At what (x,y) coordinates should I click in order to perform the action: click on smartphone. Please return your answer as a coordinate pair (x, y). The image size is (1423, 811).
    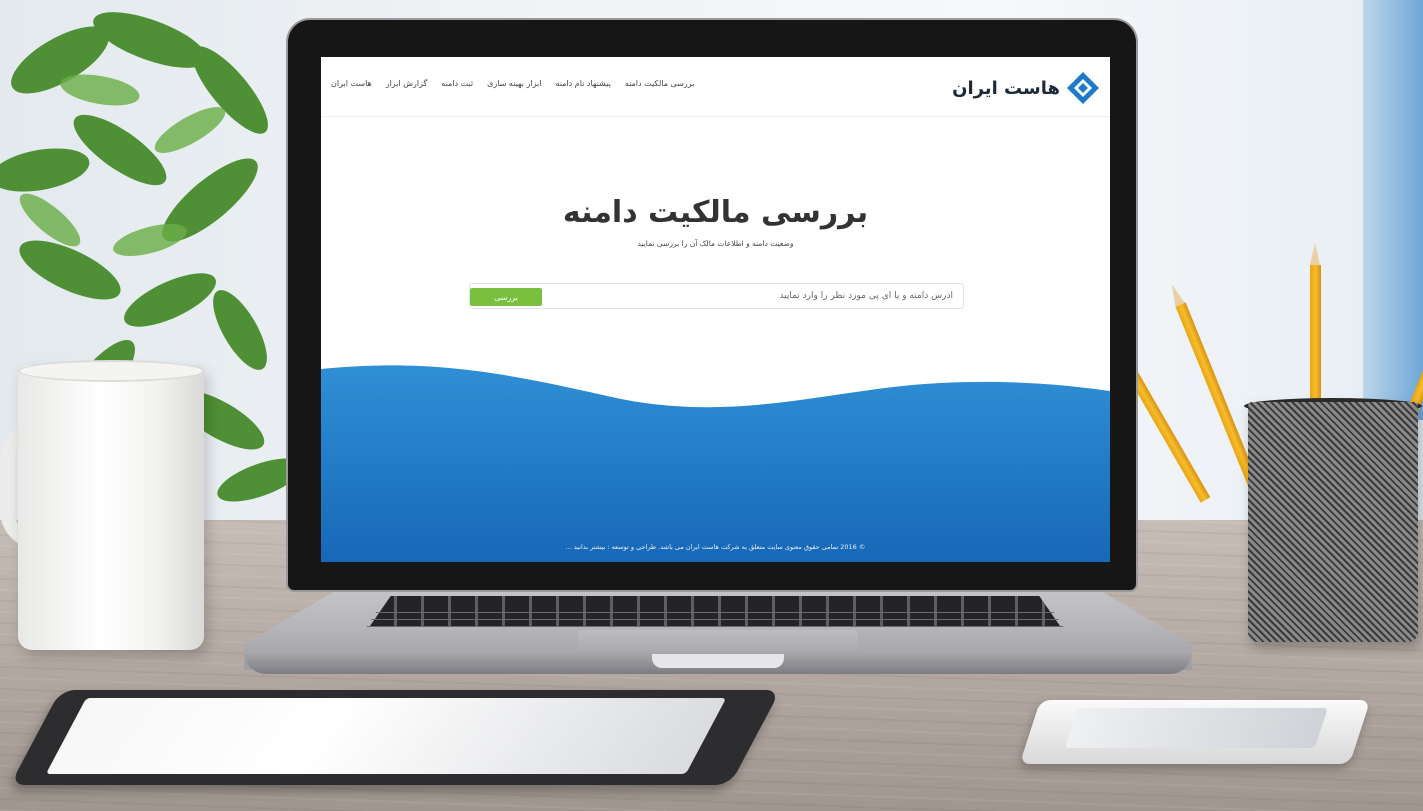
    Looking at the image, I should click on (1195, 732).